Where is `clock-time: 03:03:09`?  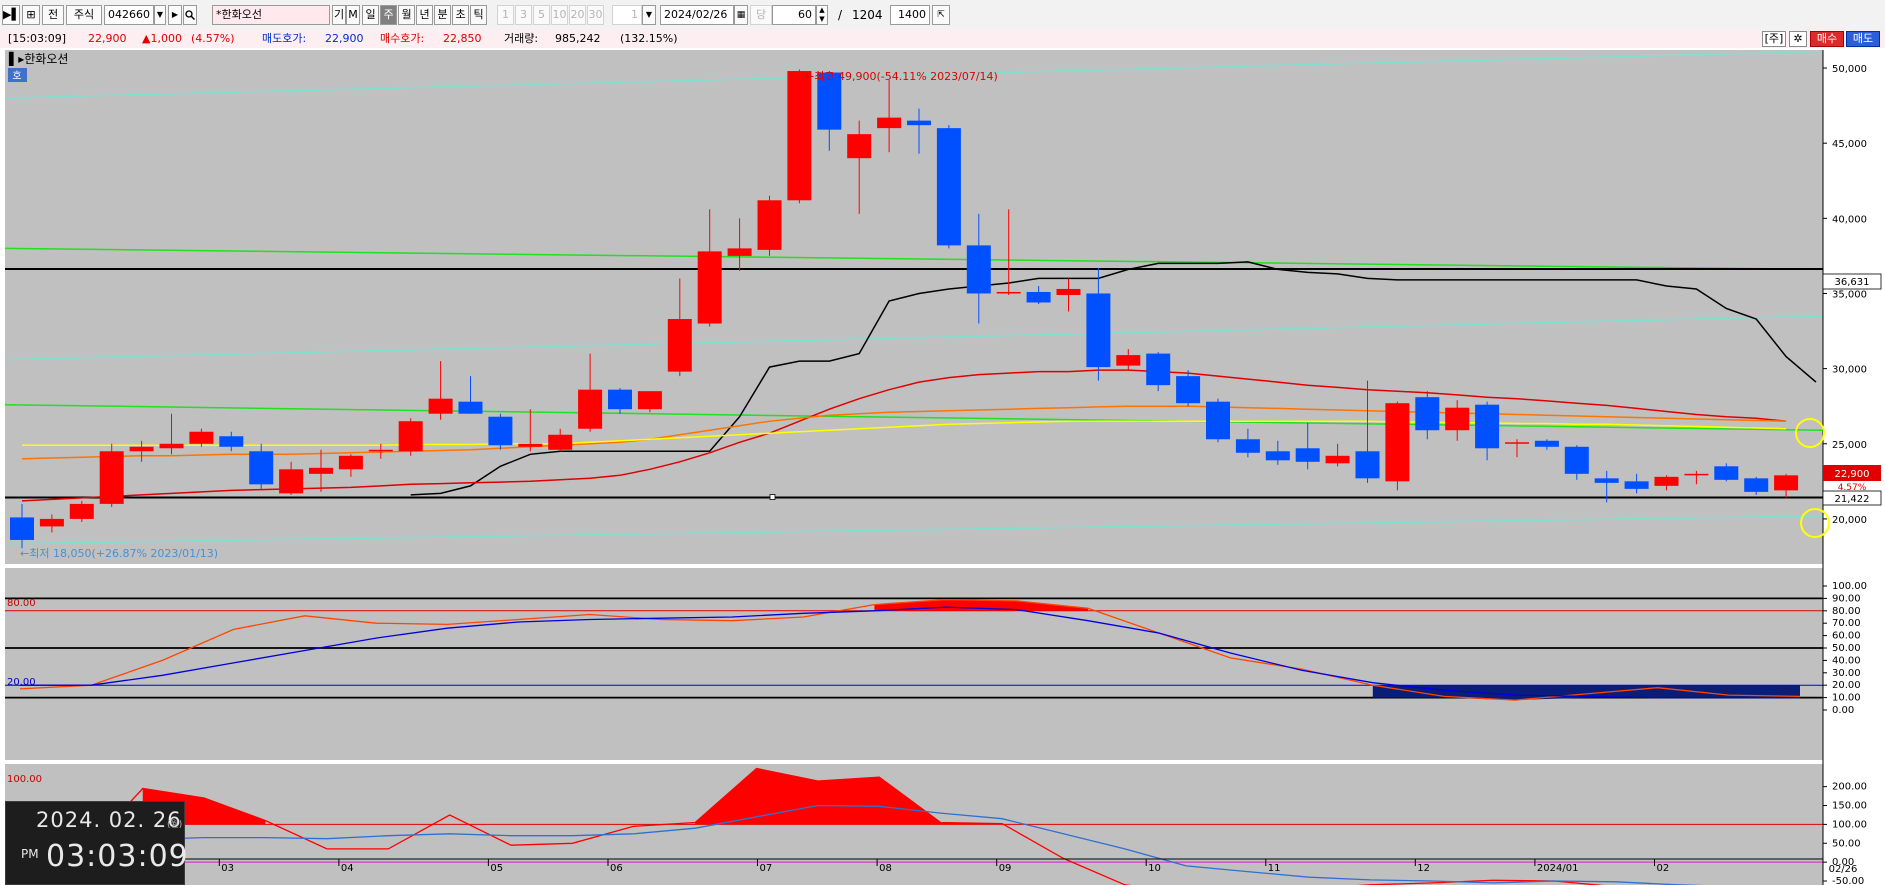 clock-time: 03:03:09 is located at coordinates (117, 856).